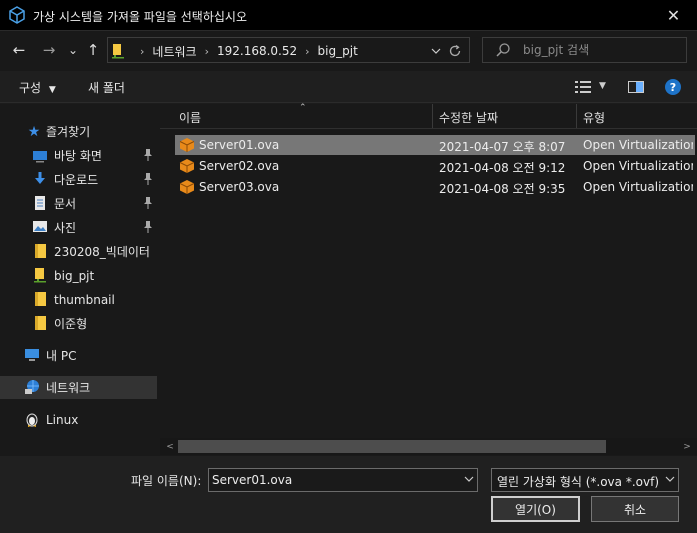 The height and width of the screenshot is (533, 697). What do you see at coordinates (102, 252) in the screenshot?
I see `sidebar-item-label: 230208_빅데이터` at bounding box center [102, 252].